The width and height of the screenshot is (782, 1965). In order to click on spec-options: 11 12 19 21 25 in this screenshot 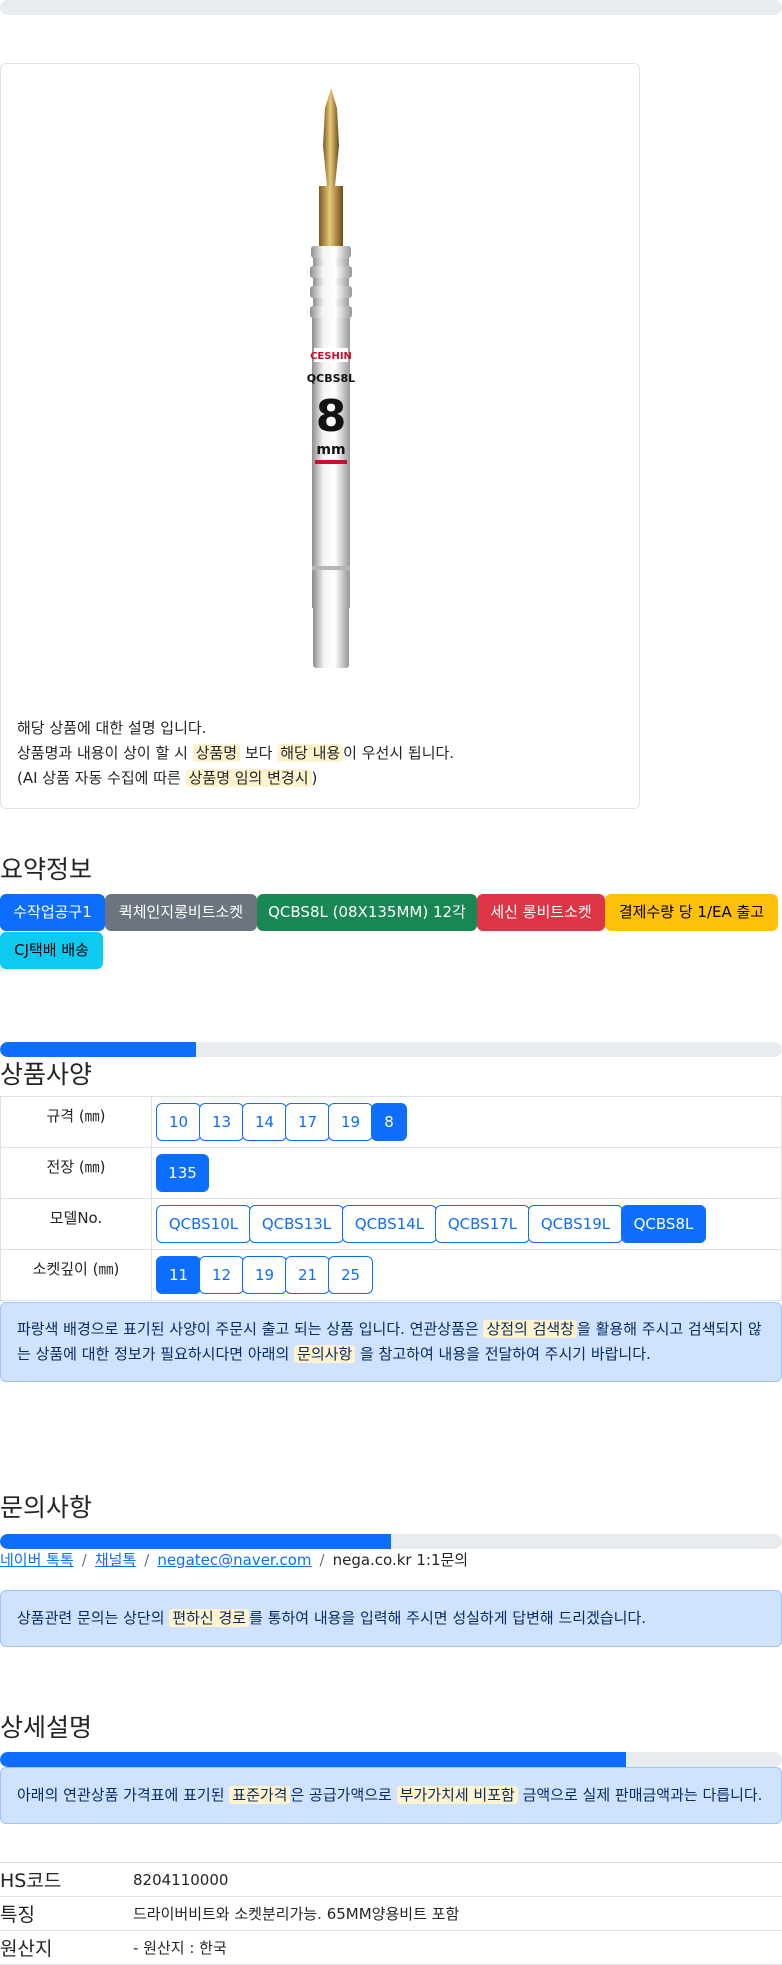, I will do `click(466, 1275)`.